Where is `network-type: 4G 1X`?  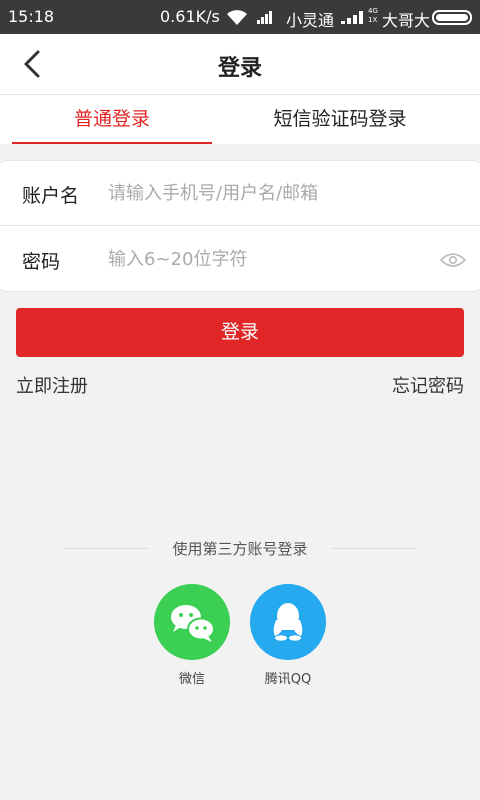 network-type: 4G 1X is located at coordinates (373, 15).